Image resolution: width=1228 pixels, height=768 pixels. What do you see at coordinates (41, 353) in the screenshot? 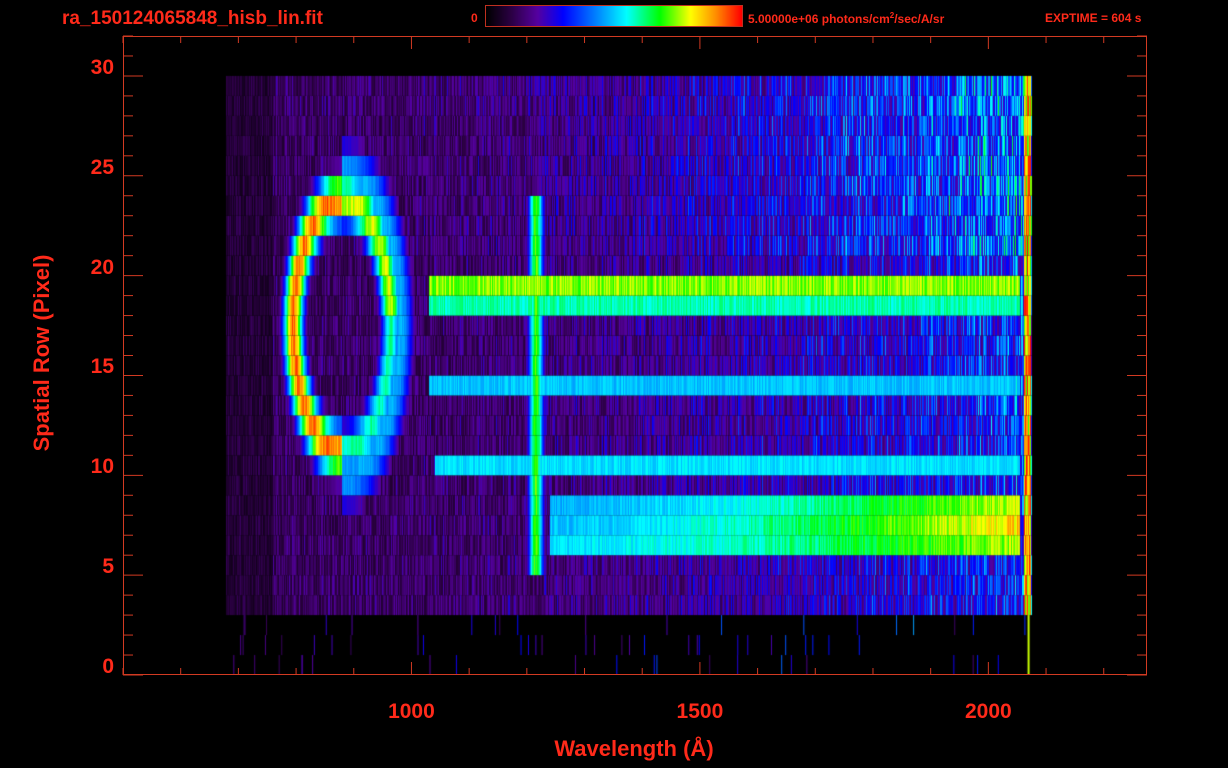
I see `y-axis-label: Spatial Row (Pixel)` at bounding box center [41, 353].